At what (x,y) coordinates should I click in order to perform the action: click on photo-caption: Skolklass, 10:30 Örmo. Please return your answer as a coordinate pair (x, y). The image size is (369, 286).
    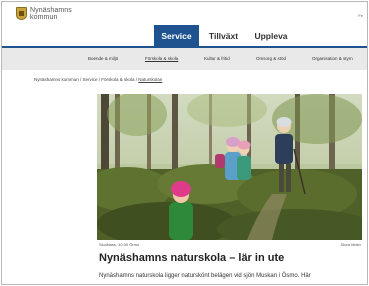
    Looking at the image, I should click on (119, 244).